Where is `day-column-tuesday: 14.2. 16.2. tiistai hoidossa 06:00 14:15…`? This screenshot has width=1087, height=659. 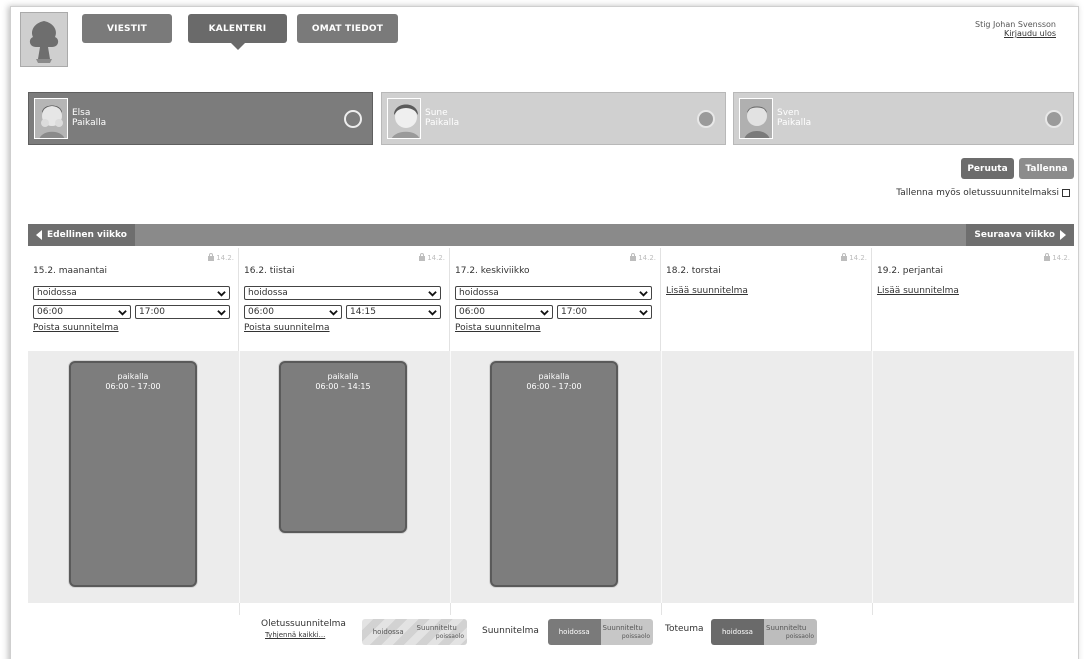 day-column-tuesday: 14.2. 16.2. tiistai hoidossa 06:00 14:15… is located at coordinates (344, 300).